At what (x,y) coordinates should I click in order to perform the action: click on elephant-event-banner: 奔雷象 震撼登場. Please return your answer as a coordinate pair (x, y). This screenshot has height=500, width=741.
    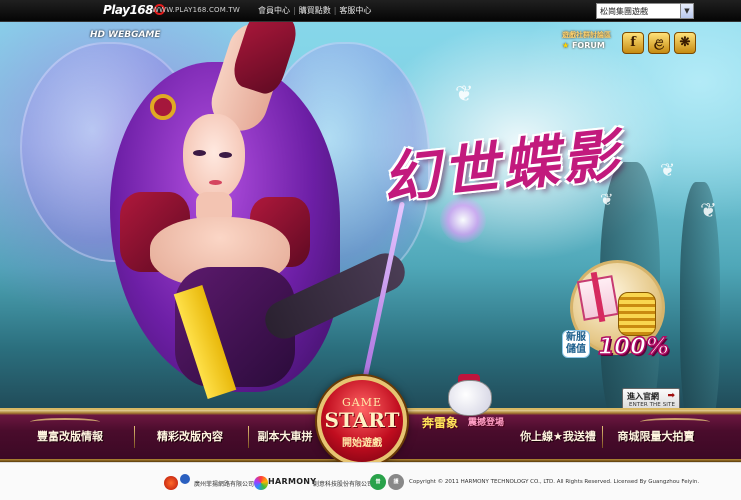
    Looking at the image, I should click on (465, 407).